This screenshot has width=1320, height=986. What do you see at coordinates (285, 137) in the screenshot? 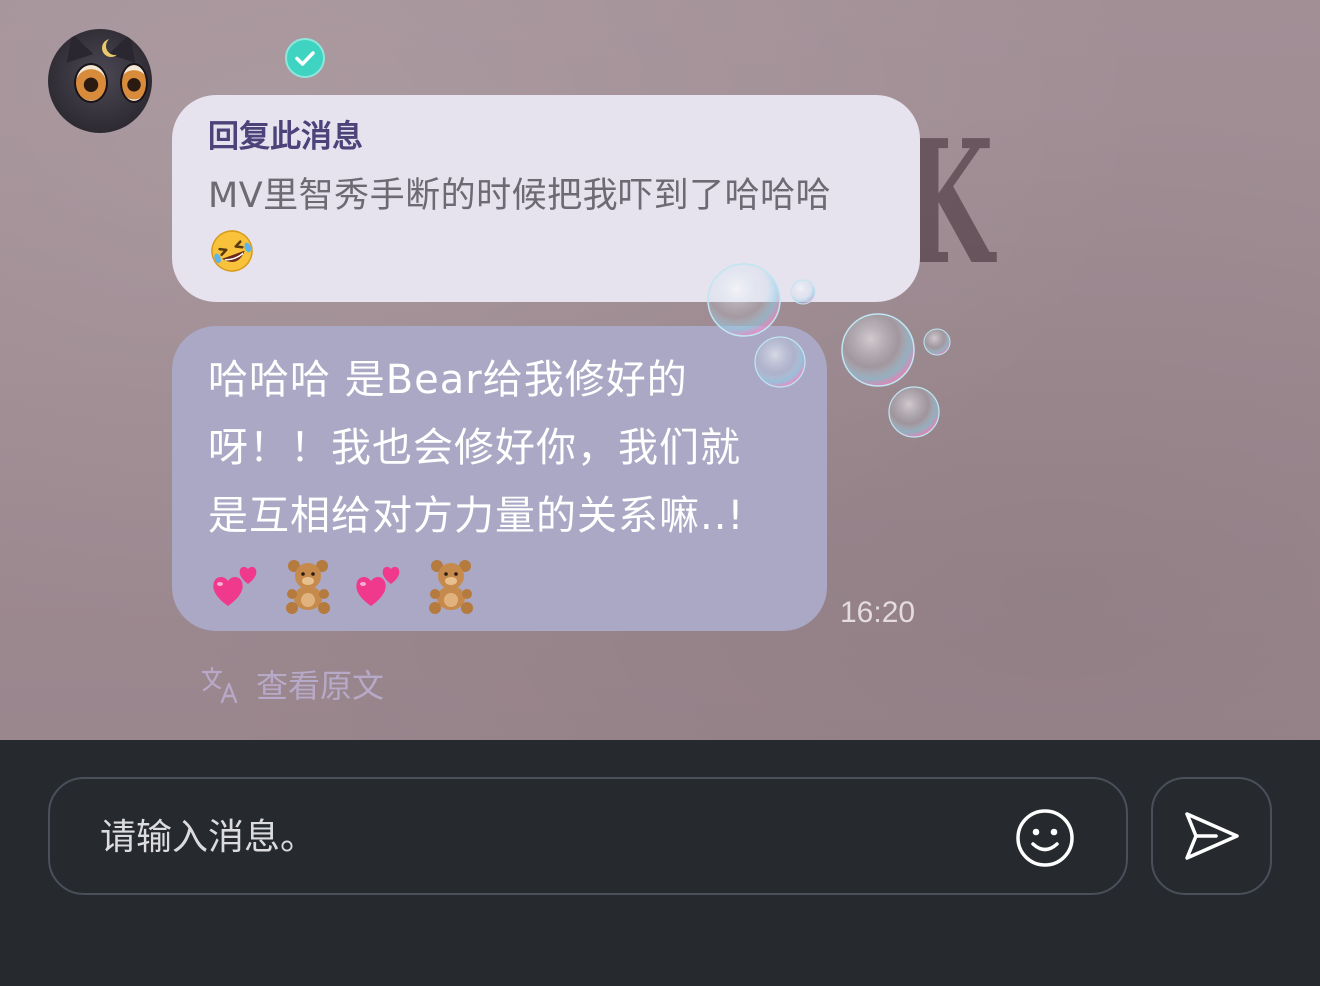
I see `reply-title: 回复此消息` at bounding box center [285, 137].